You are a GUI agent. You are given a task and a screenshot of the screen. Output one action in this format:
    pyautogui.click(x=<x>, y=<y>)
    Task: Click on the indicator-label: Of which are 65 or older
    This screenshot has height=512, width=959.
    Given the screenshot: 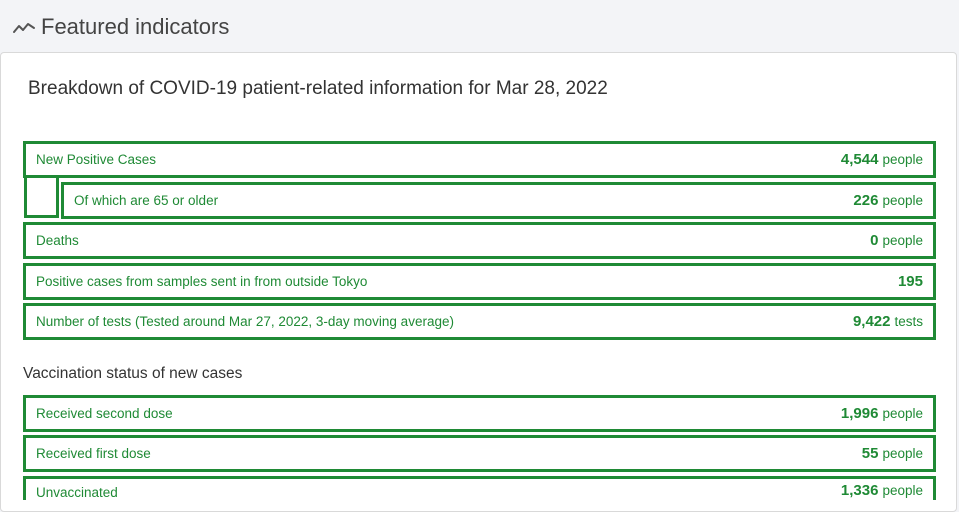 What is the action you would take?
    pyautogui.click(x=146, y=200)
    